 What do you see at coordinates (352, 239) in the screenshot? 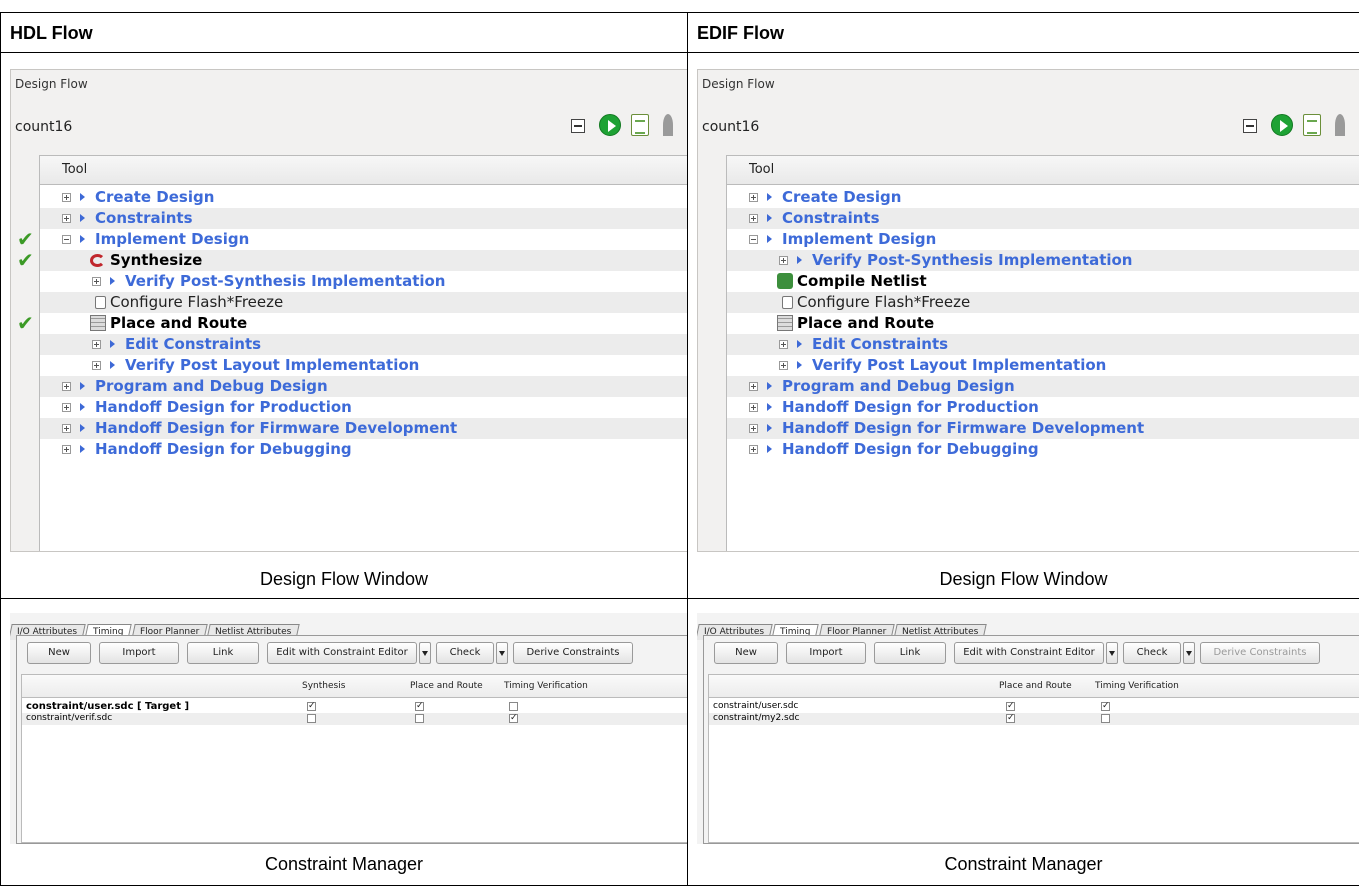
I see `tree-item-implement-design: ✔ Implement Design` at bounding box center [352, 239].